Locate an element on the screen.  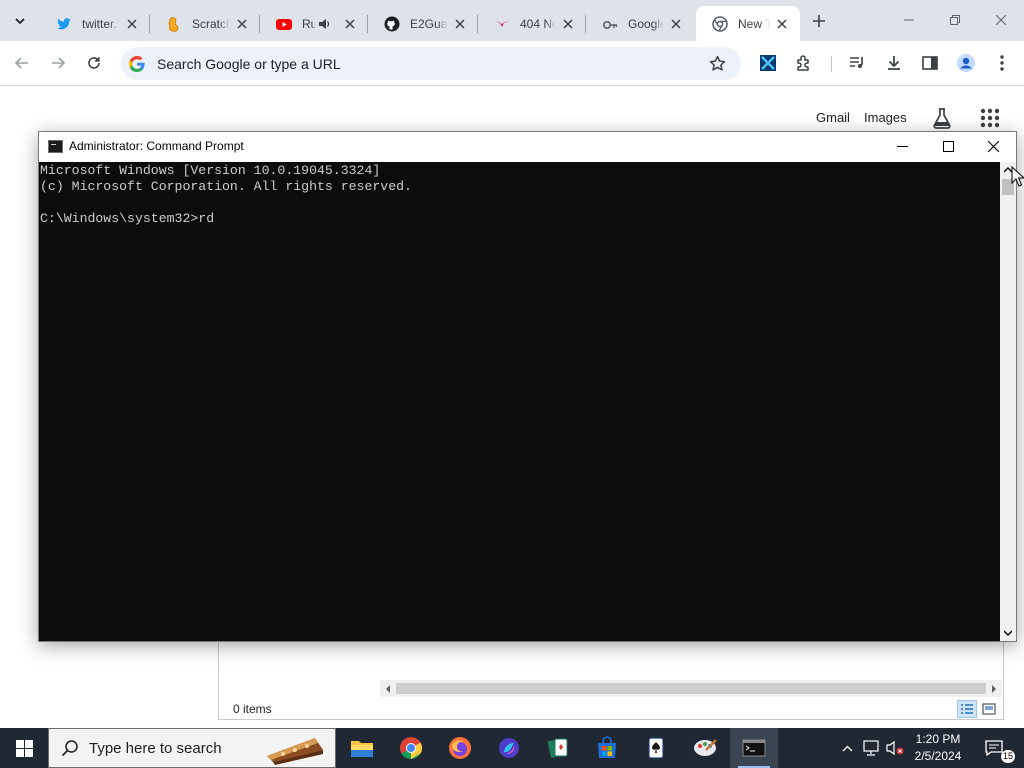
extension-button is located at coordinates (768, 63).